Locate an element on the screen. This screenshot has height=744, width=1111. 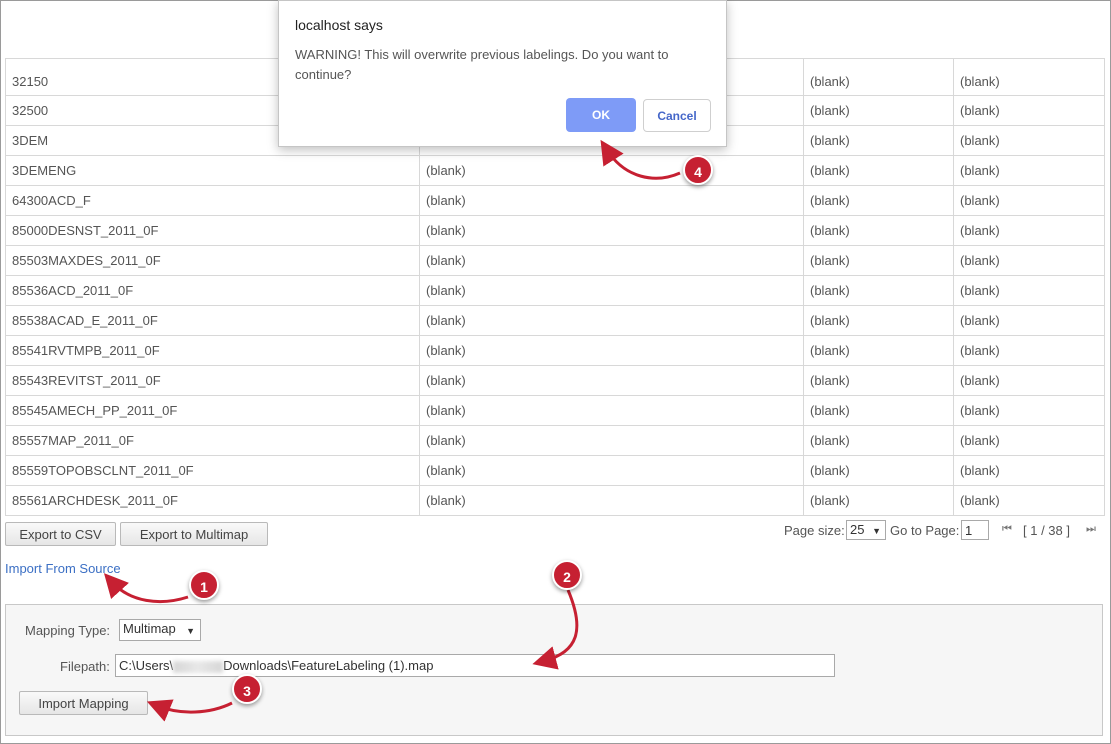
table-cell: 85503MAXDES_2011_0F is located at coordinates (212, 260).